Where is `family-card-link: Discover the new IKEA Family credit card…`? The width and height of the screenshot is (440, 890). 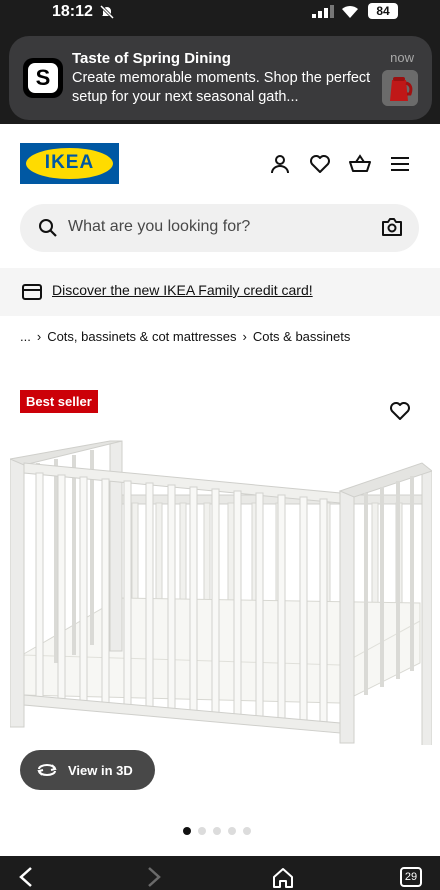
family-card-link: Discover the new IKEA Family credit card… is located at coordinates (182, 290).